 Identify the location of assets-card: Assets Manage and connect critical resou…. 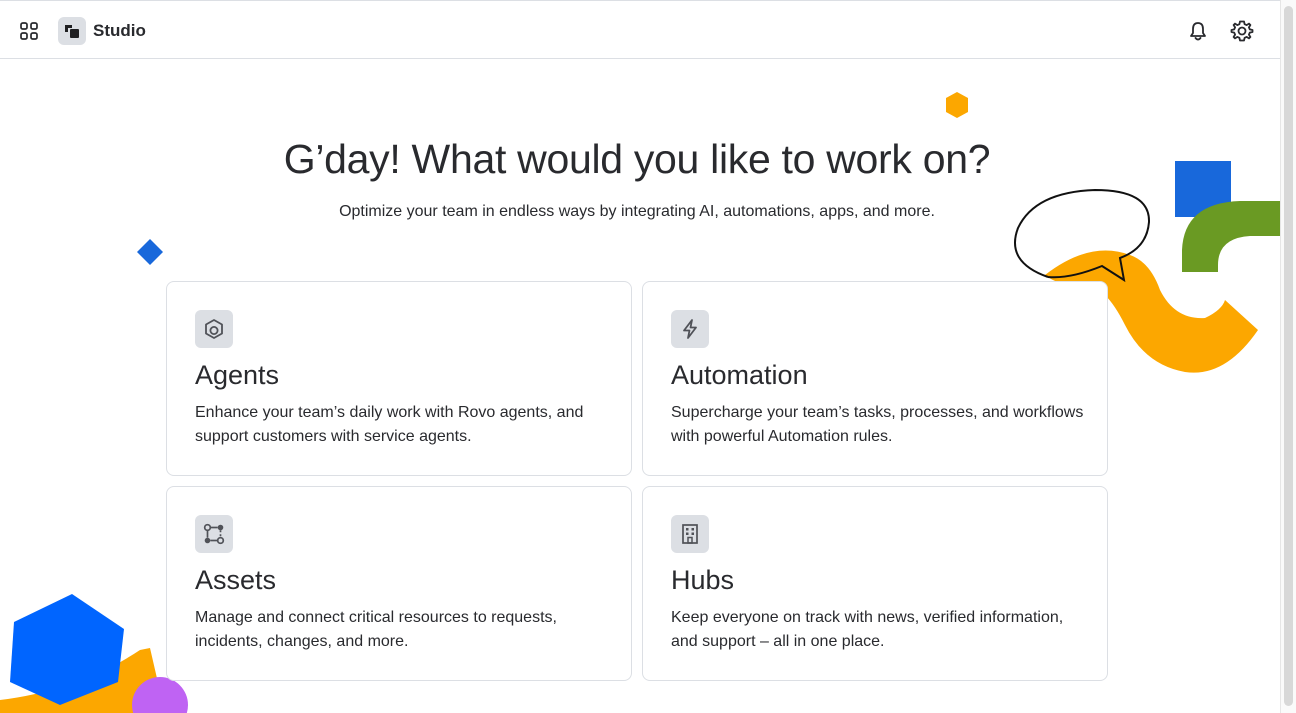
(399, 583).